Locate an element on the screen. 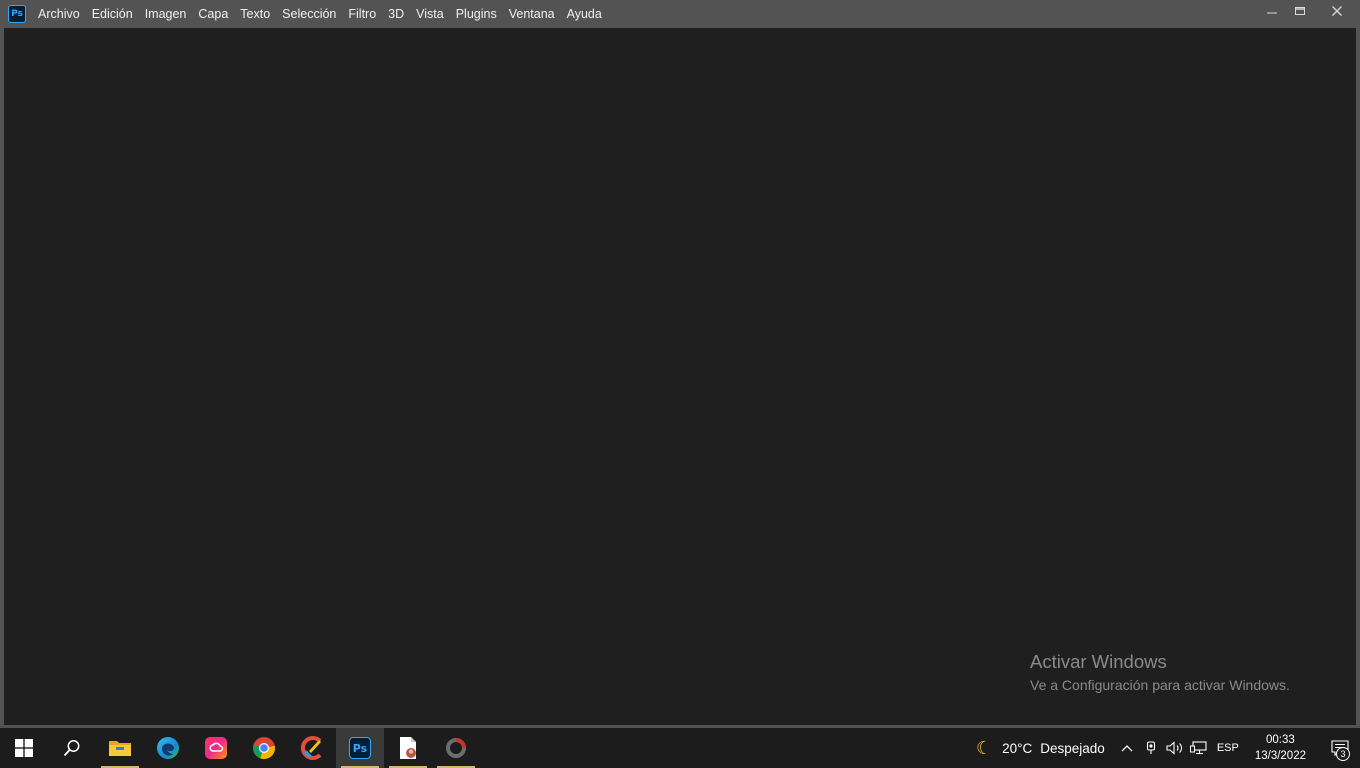  start-button is located at coordinates (24, 748).